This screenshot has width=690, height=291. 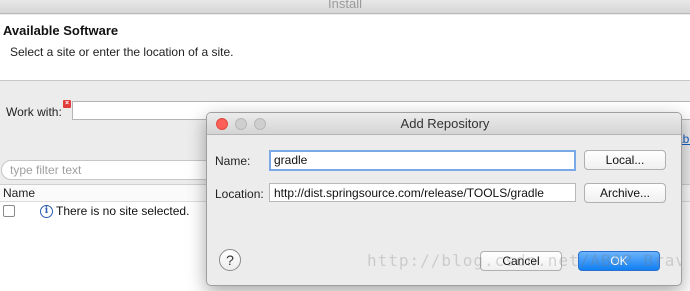 I want to click on name-label: Name:, so click(x=233, y=161).